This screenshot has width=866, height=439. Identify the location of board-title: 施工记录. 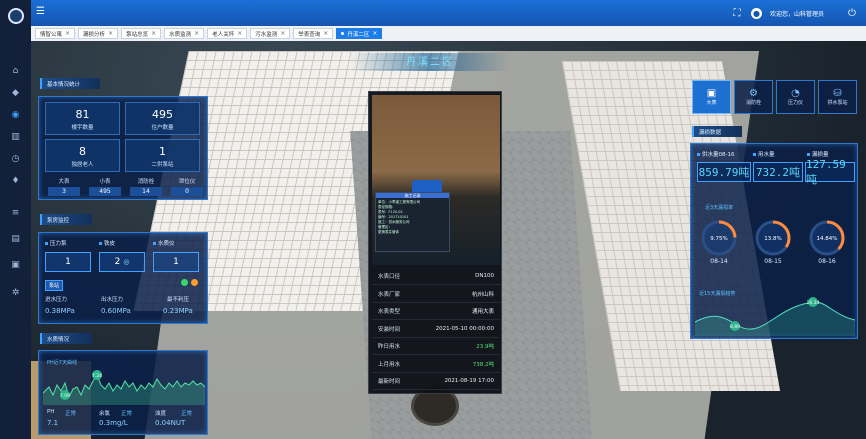
(412, 195).